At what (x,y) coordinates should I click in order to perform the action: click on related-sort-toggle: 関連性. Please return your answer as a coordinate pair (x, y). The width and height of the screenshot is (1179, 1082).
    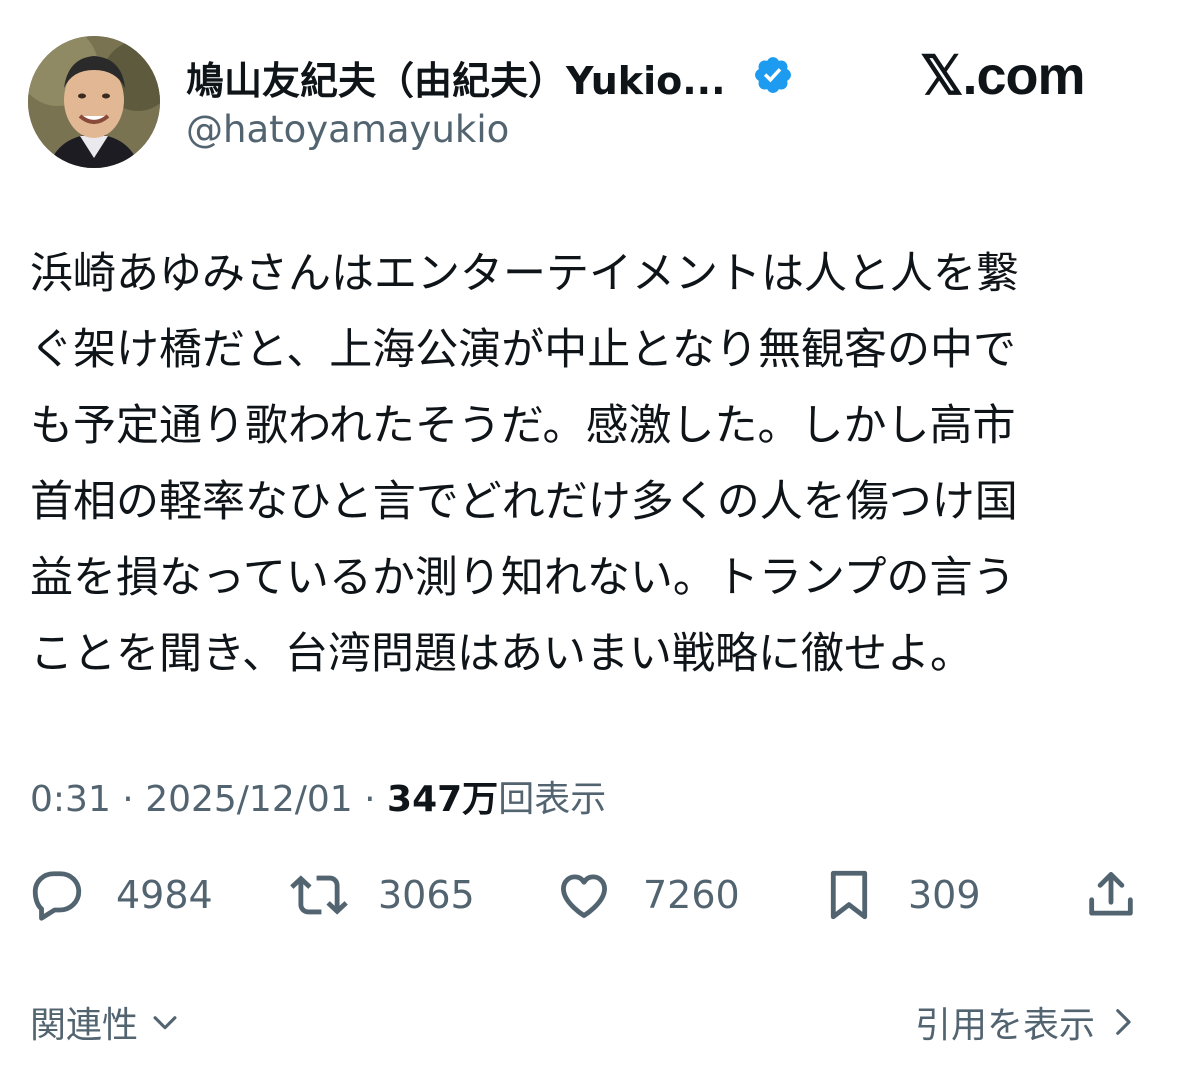
    Looking at the image, I should click on (106, 1022).